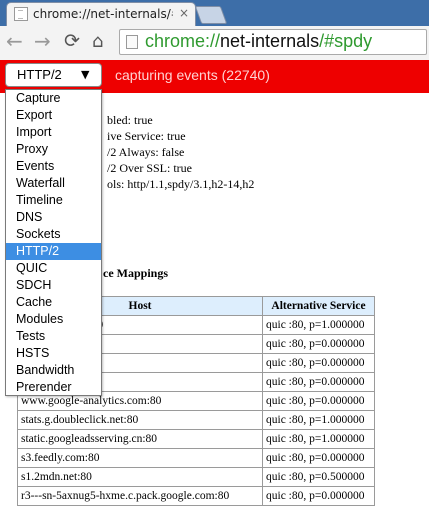 The image size is (429, 506). Describe the element at coordinates (211, 15) in the screenshot. I see `new-tab-button` at that location.